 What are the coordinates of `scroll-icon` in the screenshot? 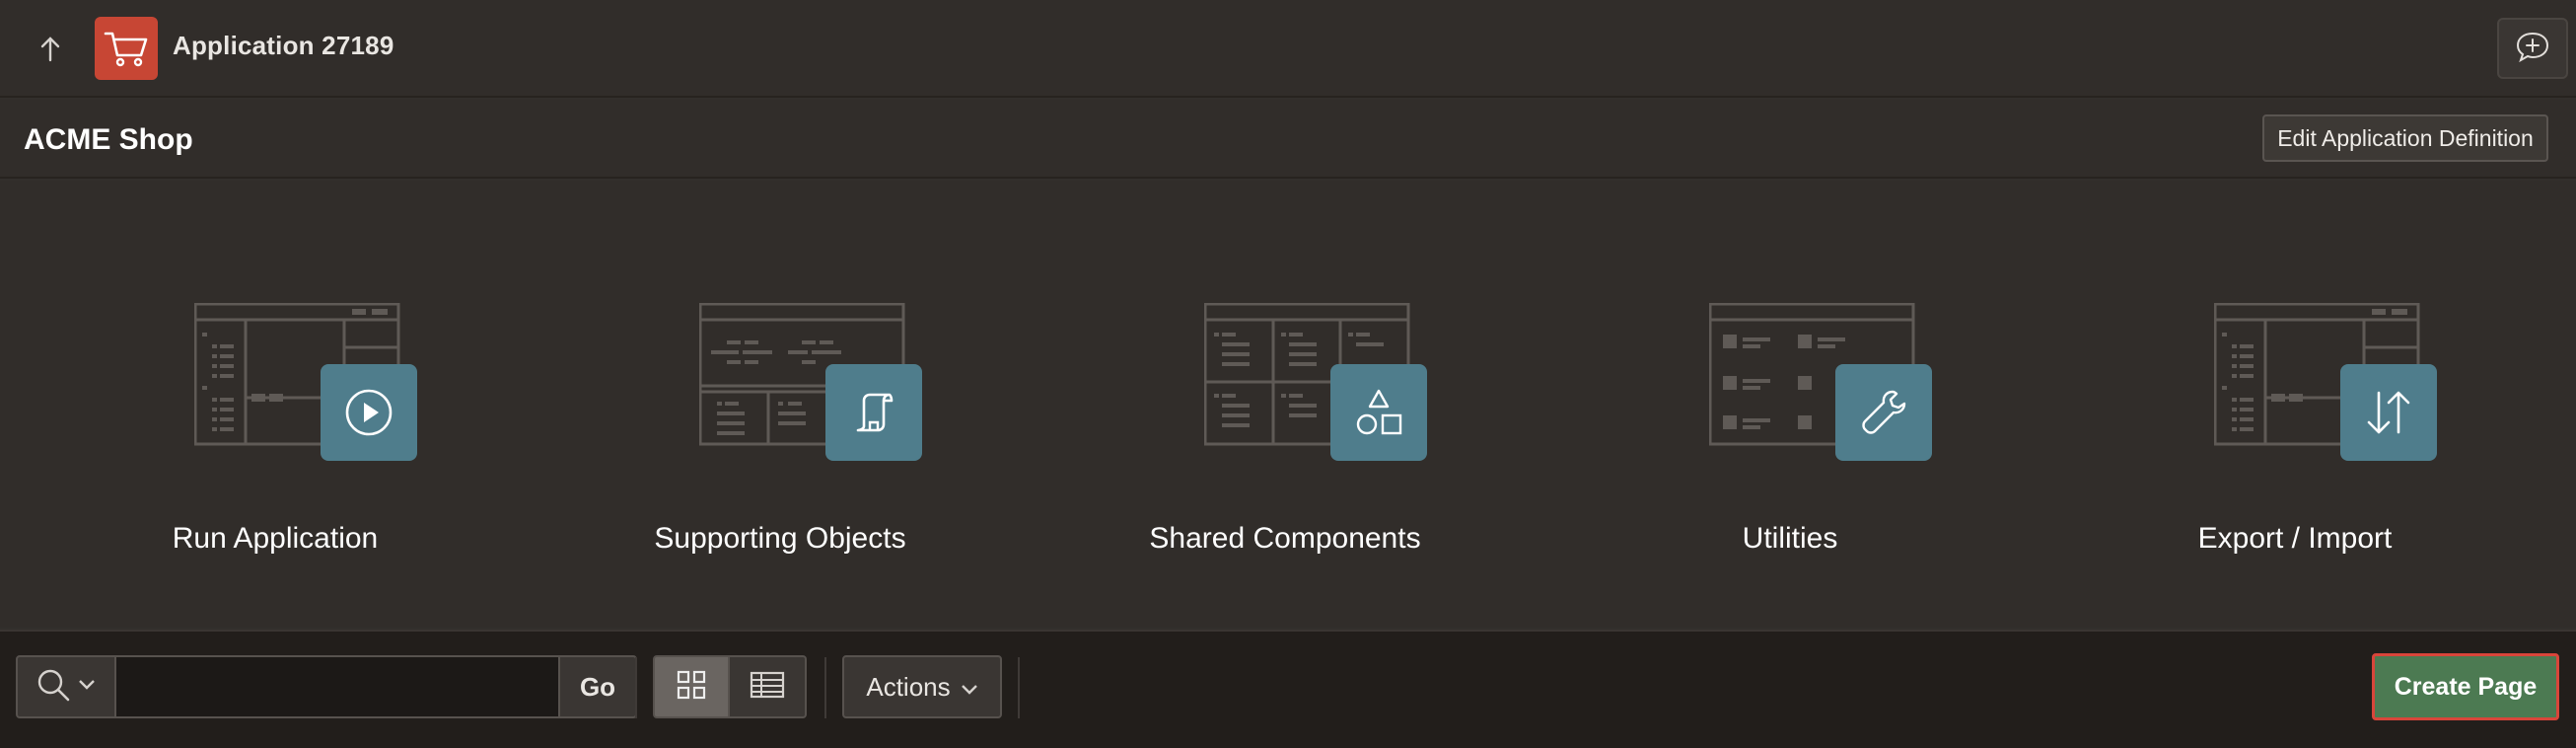 It's located at (873, 413).